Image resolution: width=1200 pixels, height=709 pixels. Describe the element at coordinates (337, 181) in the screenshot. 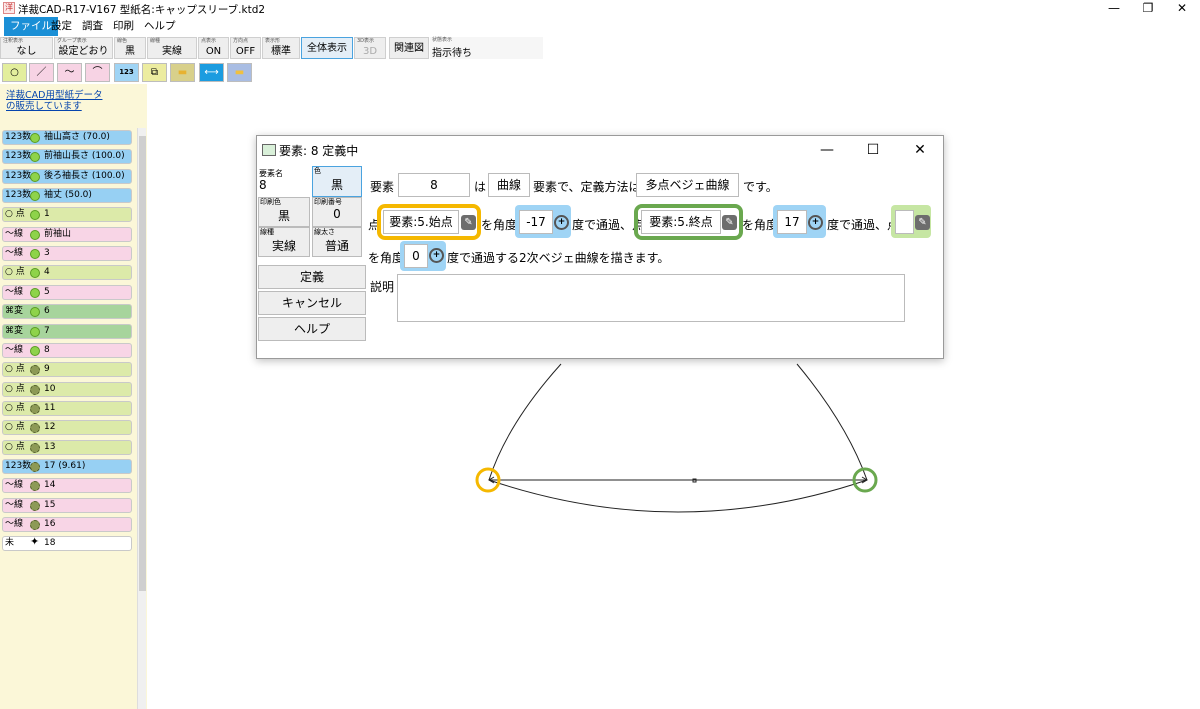

I see `color-button: 色 黒` at that location.